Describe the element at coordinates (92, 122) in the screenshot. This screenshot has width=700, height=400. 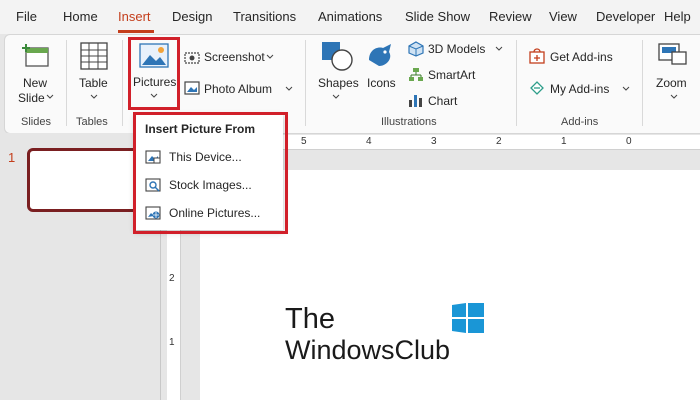
I see `group-label-tables: Tables` at that location.